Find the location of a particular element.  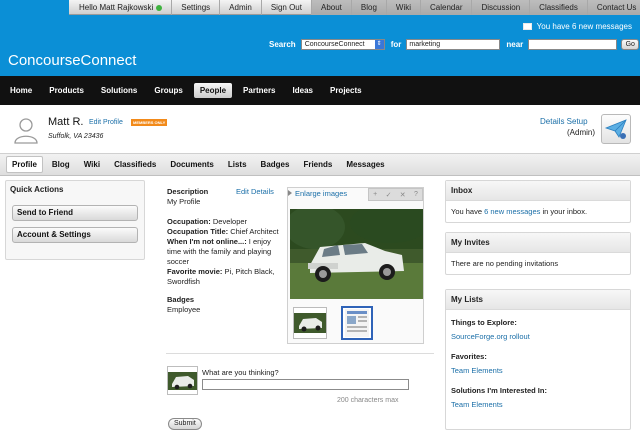

character-limit-note: 200 characters max is located at coordinates (368, 400).